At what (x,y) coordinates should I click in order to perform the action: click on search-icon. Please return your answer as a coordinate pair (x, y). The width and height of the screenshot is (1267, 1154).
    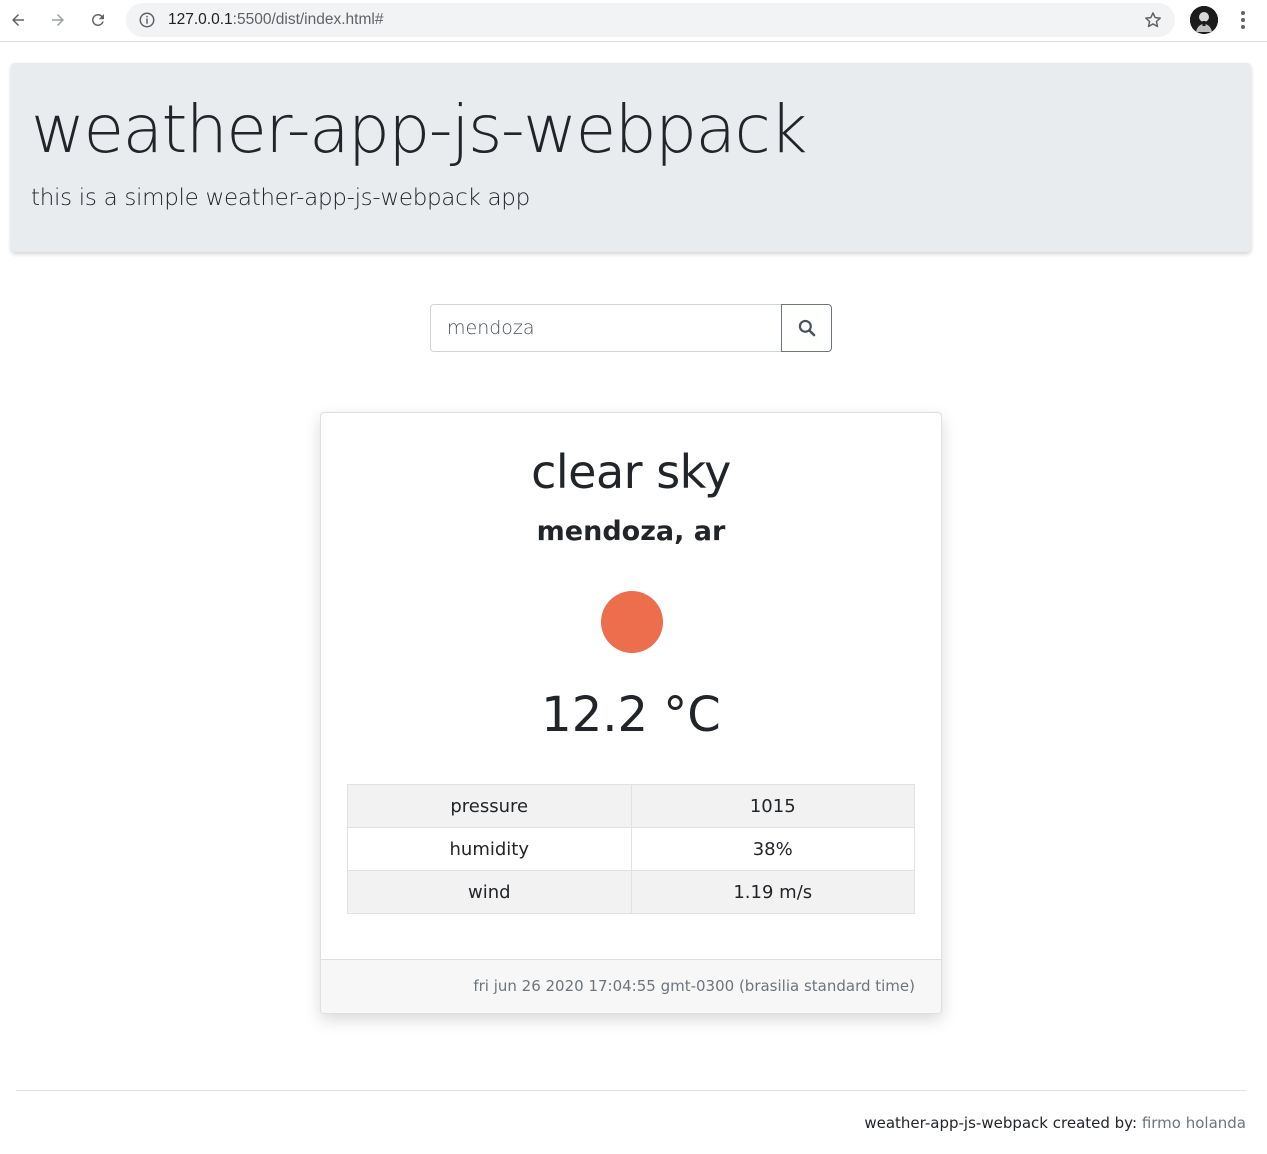
    Looking at the image, I should click on (806, 328).